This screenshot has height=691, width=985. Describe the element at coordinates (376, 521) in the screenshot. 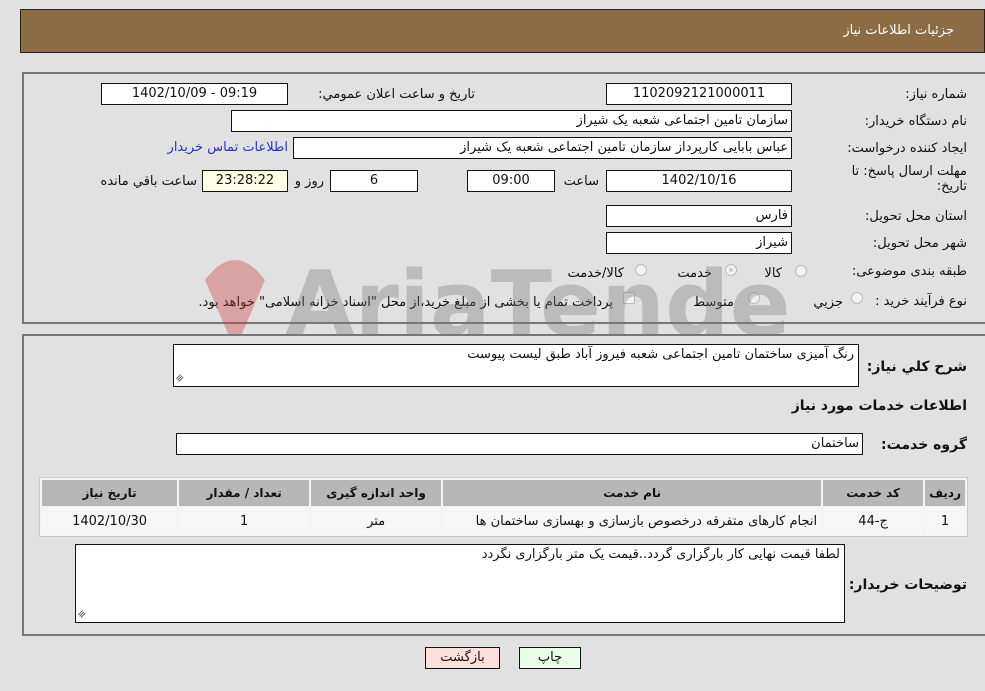

I see `cell-unit: متر` at that location.